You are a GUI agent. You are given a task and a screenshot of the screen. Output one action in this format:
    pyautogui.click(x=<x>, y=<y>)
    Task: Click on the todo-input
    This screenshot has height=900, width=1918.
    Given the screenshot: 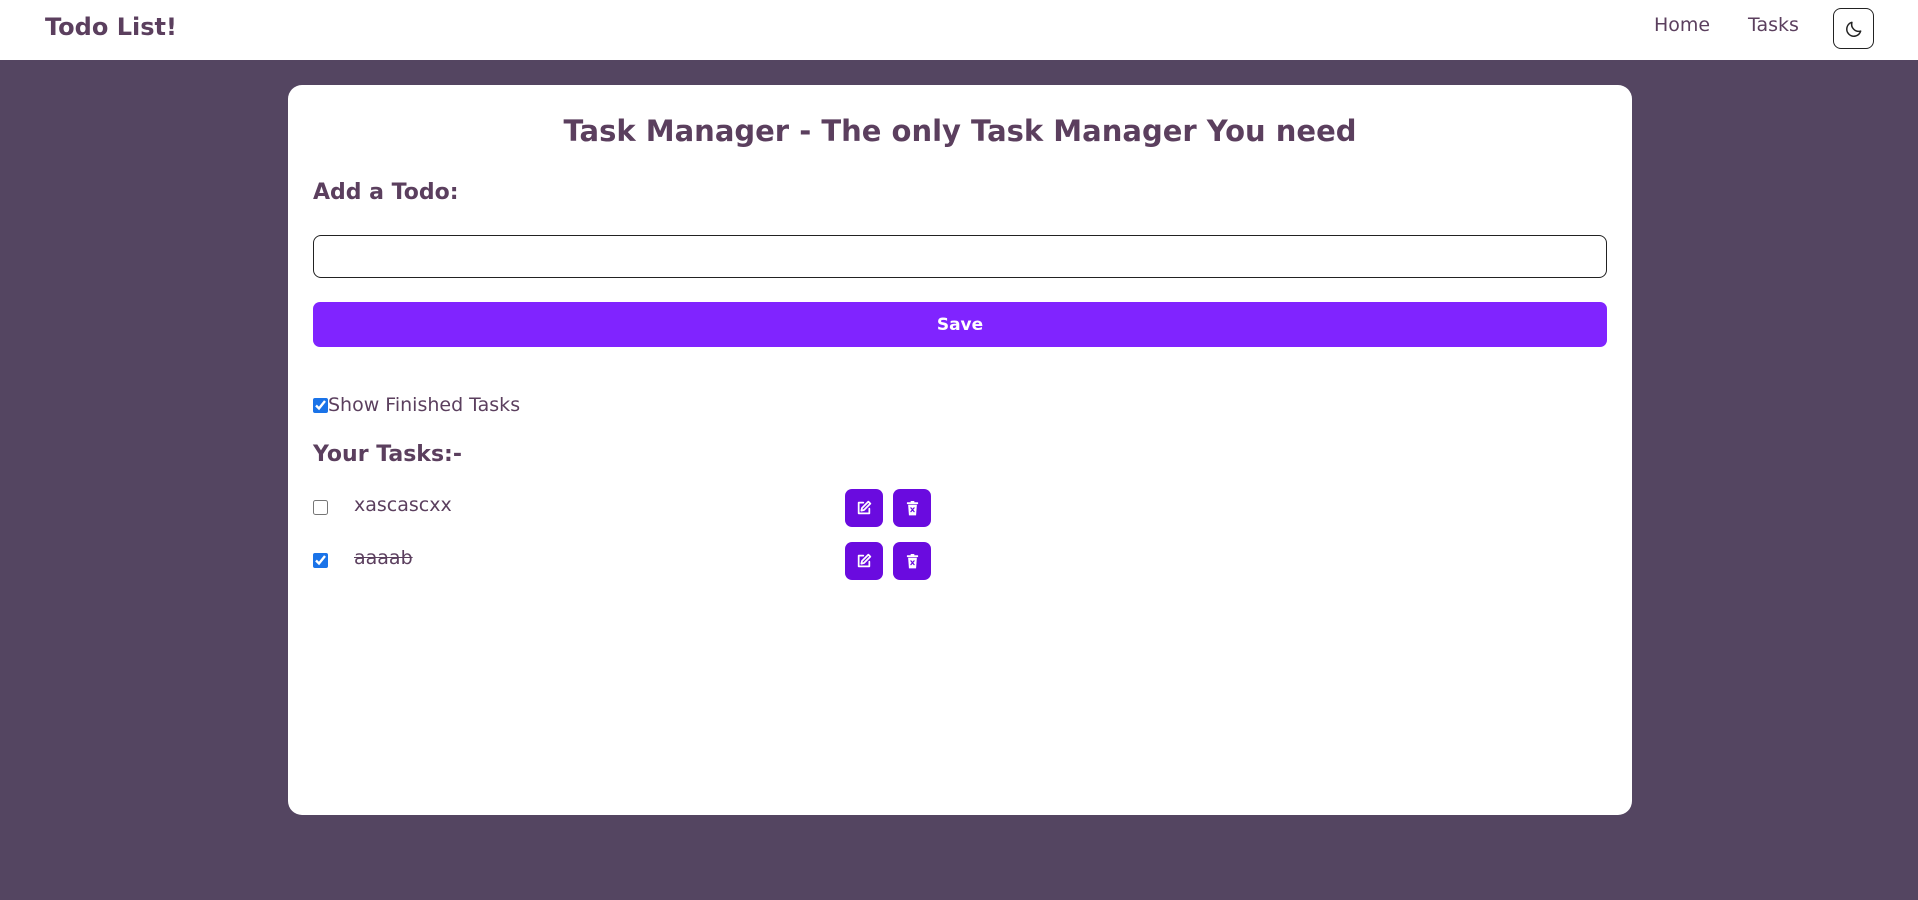 What is the action you would take?
    pyautogui.click(x=960, y=256)
    